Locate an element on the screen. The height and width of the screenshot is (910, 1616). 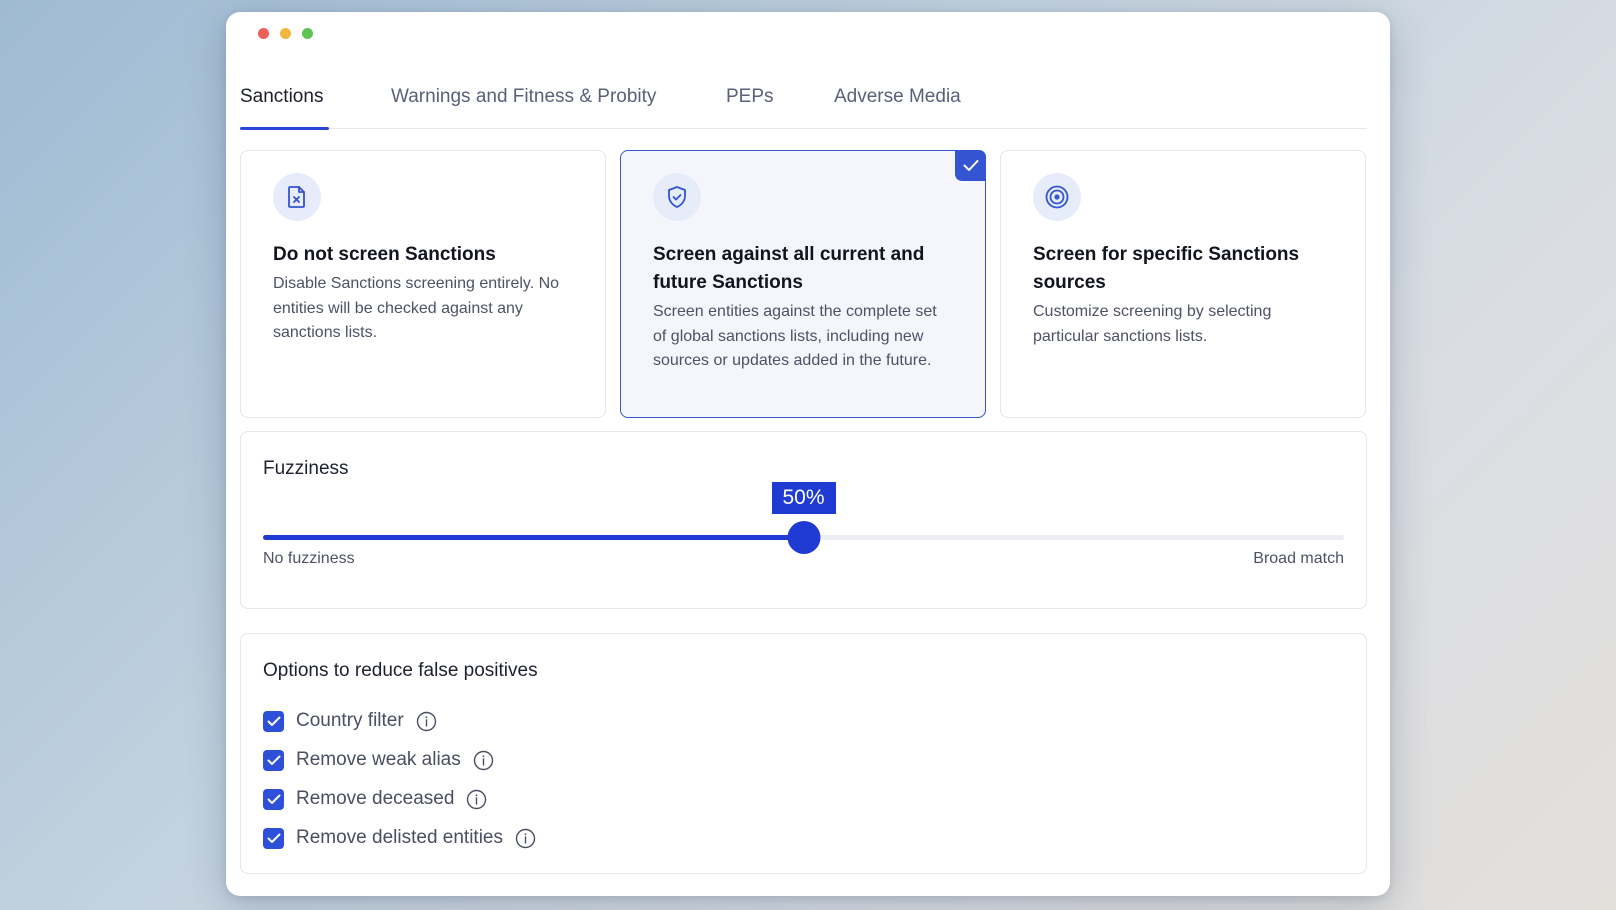
tab-label: Sanctions is located at coordinates (282, 96).